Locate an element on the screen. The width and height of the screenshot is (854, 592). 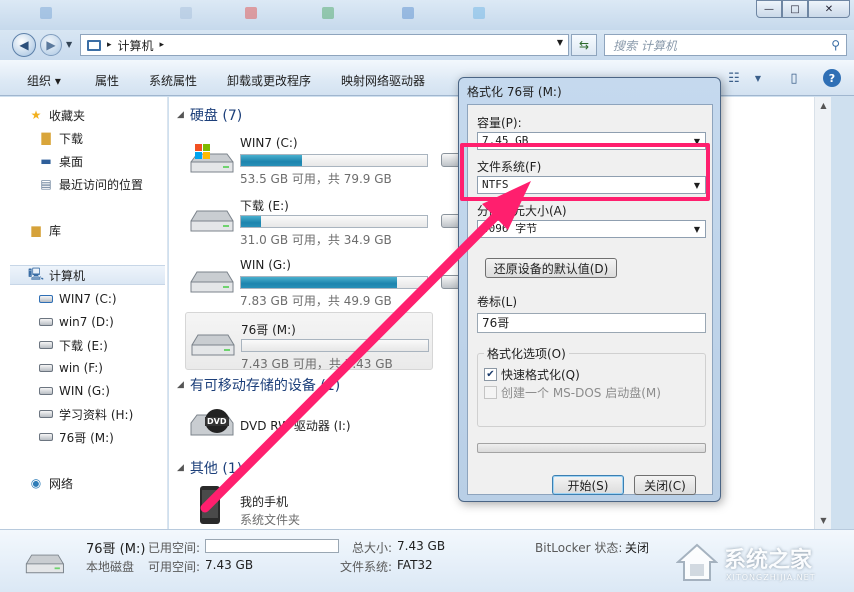
watermark-logo: 系统之家 XITONGZHIJIA.NET is located at coordinates (761, 564).